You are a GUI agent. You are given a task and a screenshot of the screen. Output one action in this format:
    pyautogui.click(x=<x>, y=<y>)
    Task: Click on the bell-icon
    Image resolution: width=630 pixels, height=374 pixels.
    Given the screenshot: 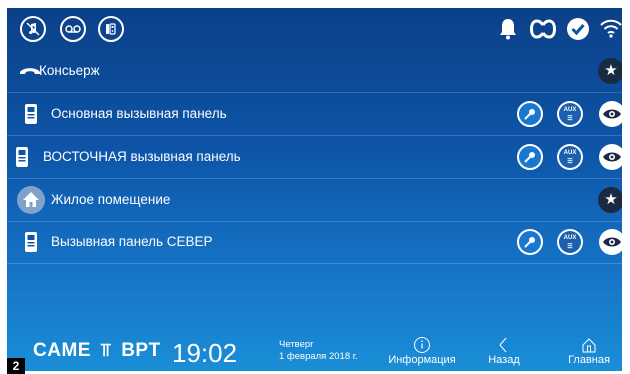 What is the action you would take?
    pyautogui.click(x=508, y=29)
    